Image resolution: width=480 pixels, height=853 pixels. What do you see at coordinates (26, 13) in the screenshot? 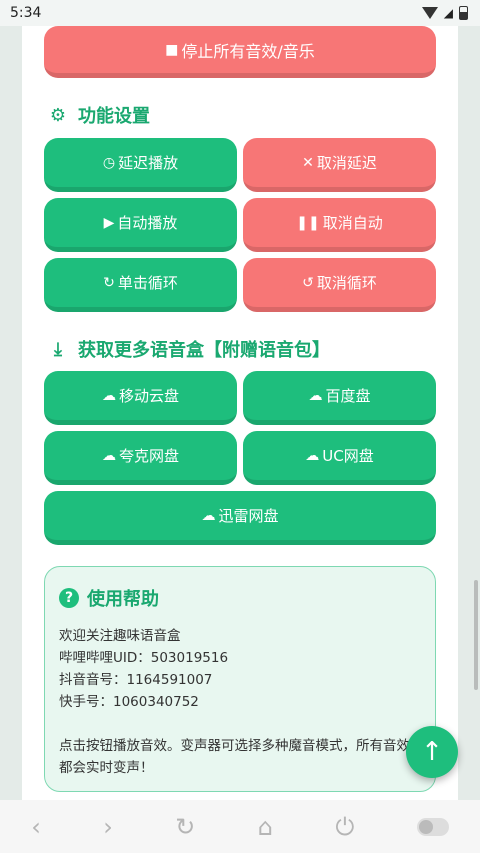
I see `status-time: 5:34` at bounding box center [26, 13].